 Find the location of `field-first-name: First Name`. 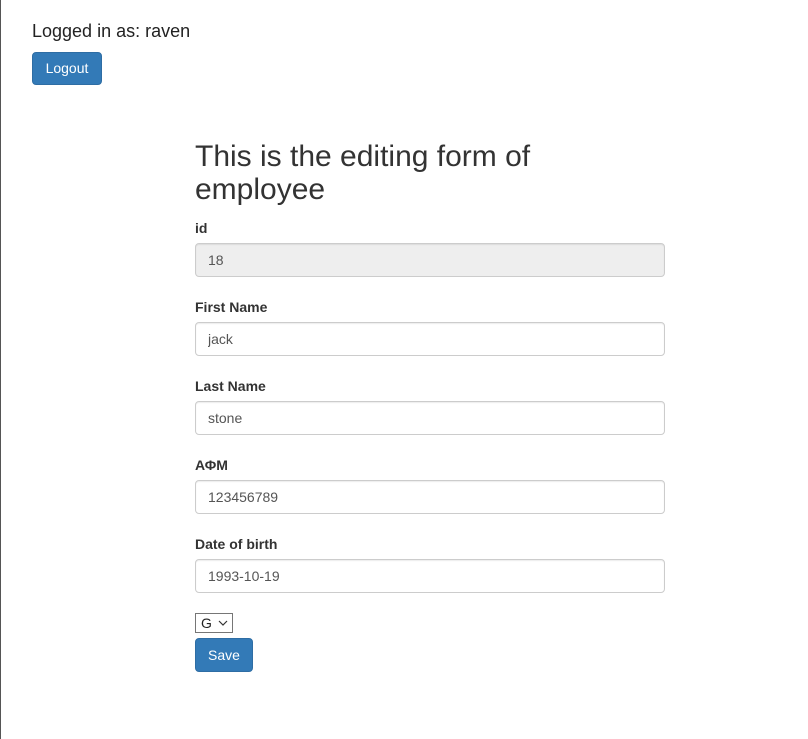

field-first-name: First Name is located at coordinates (430, 326).